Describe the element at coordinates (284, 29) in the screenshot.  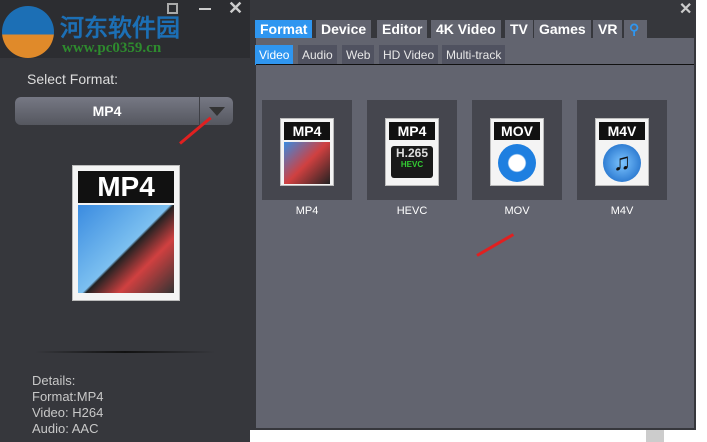
I see `tab-format: Format` at that location.